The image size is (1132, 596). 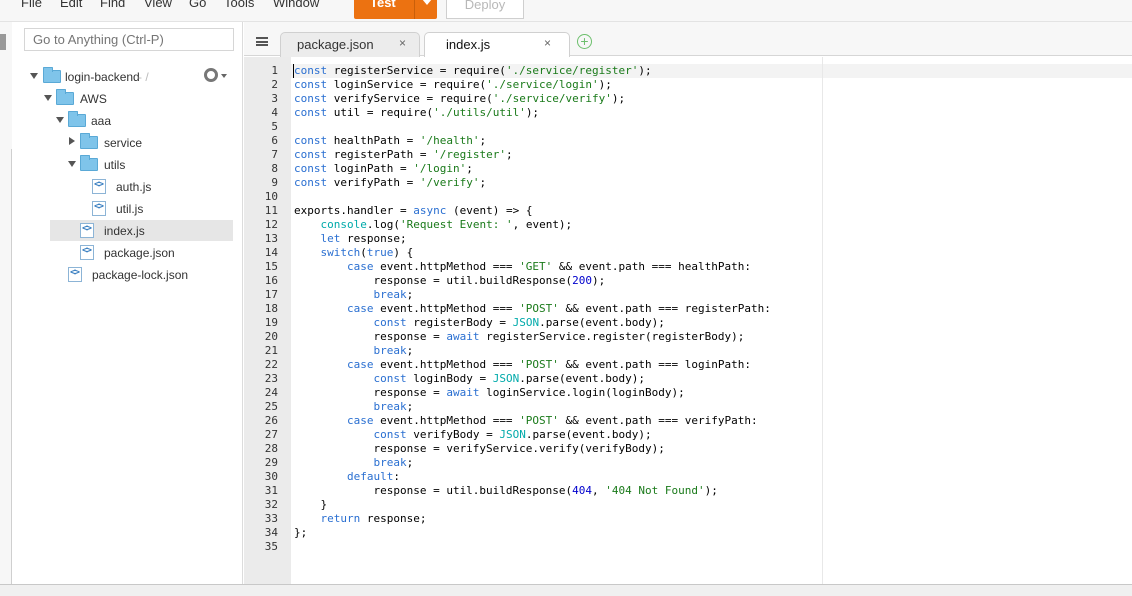 What do you see at coordinates (124, 231) in the screenshot?
I see `tree-item-label: index.js` at bounding box center [124, 231].